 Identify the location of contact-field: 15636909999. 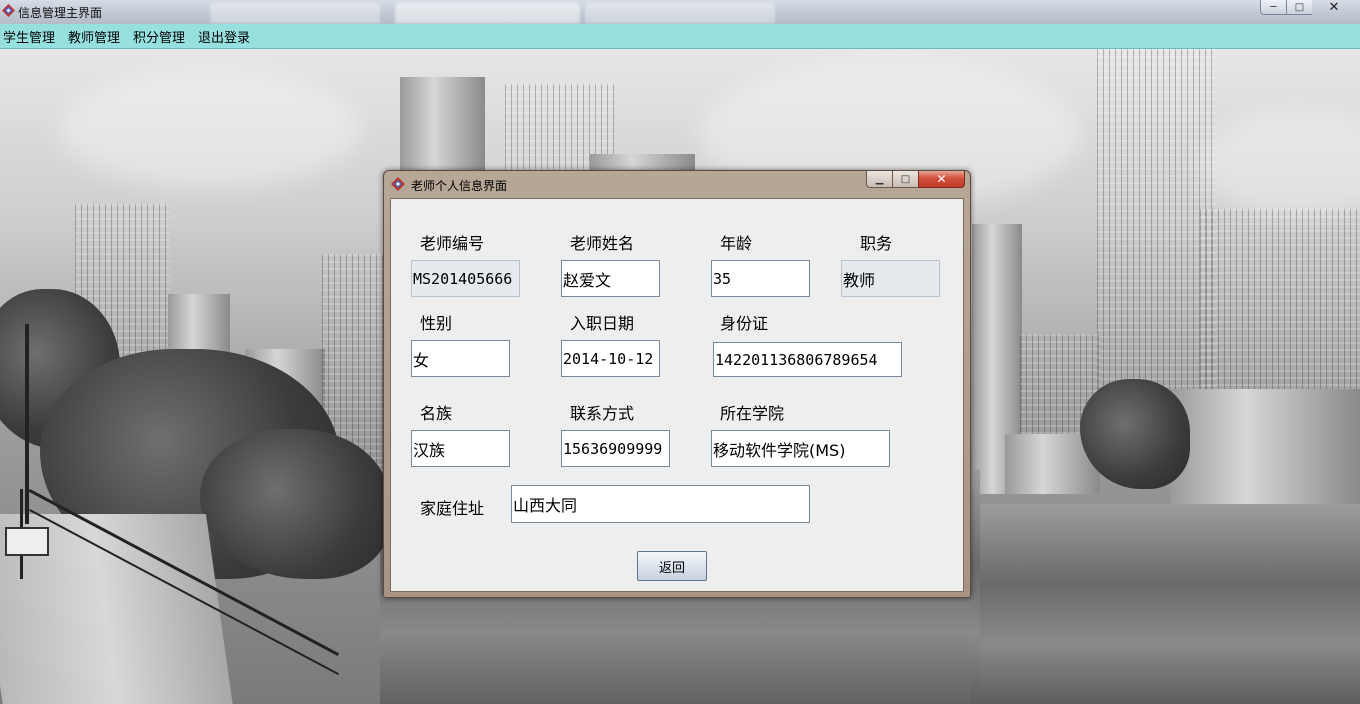
(615, 448).